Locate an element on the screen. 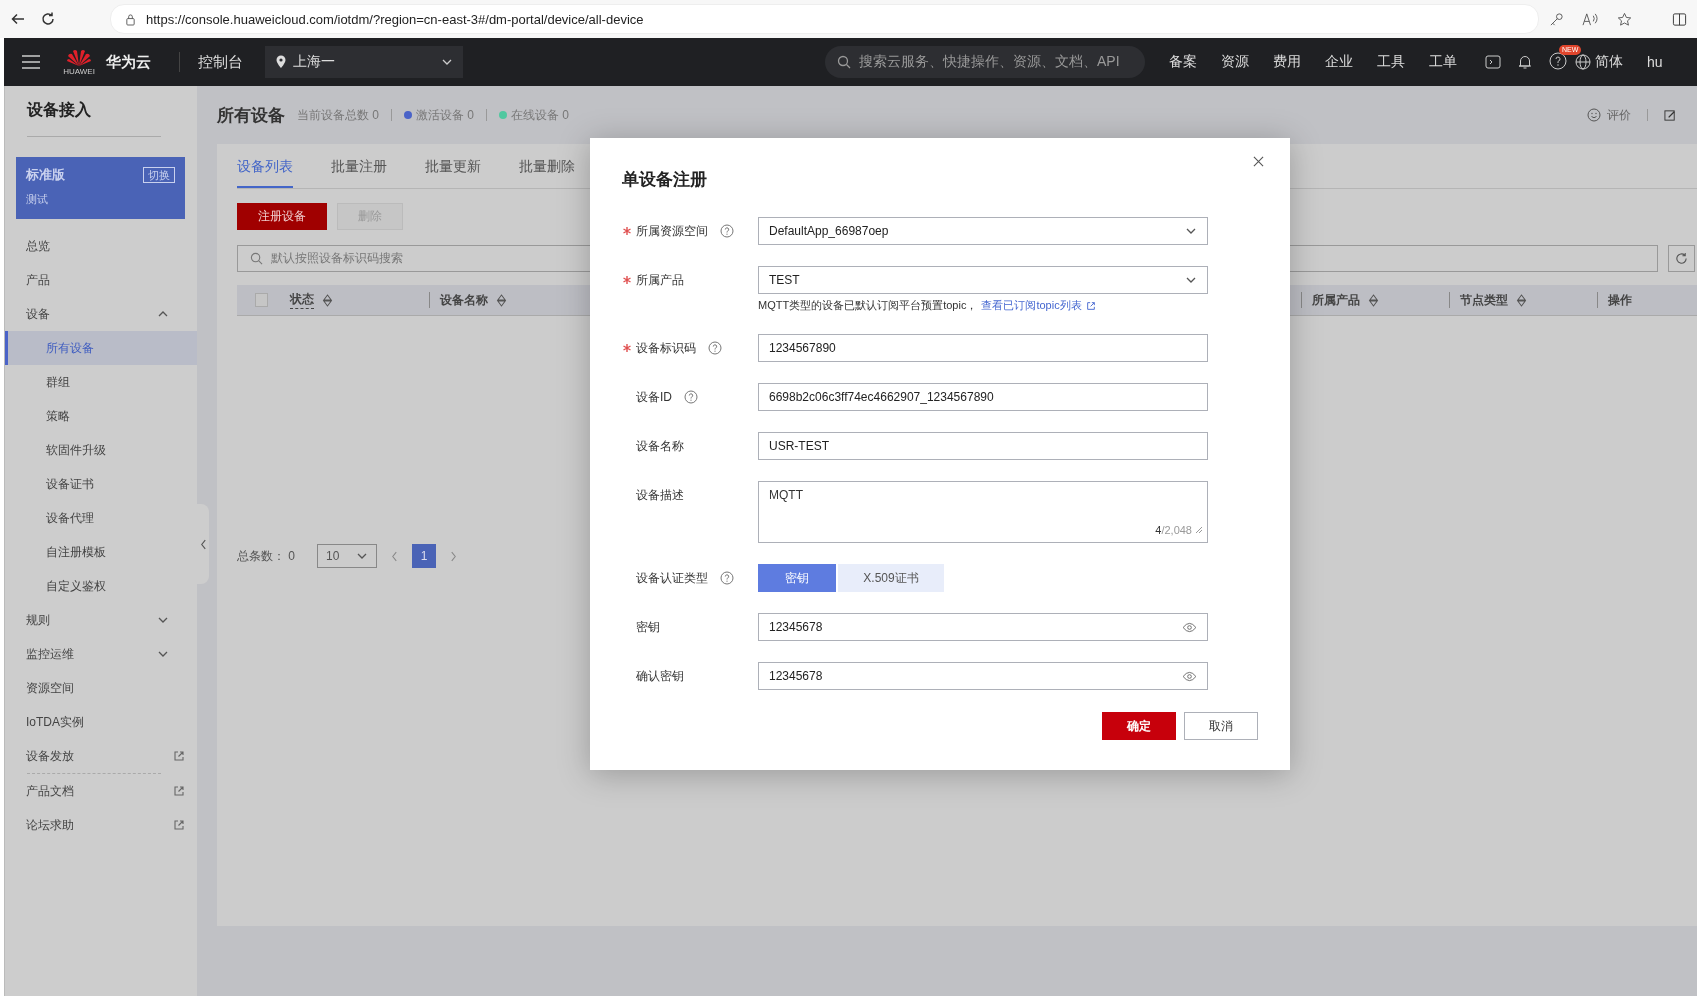 Image resolution: width=1697 pixels, height=996 pixels. collapse-handle is located at coordinates (203, 544).